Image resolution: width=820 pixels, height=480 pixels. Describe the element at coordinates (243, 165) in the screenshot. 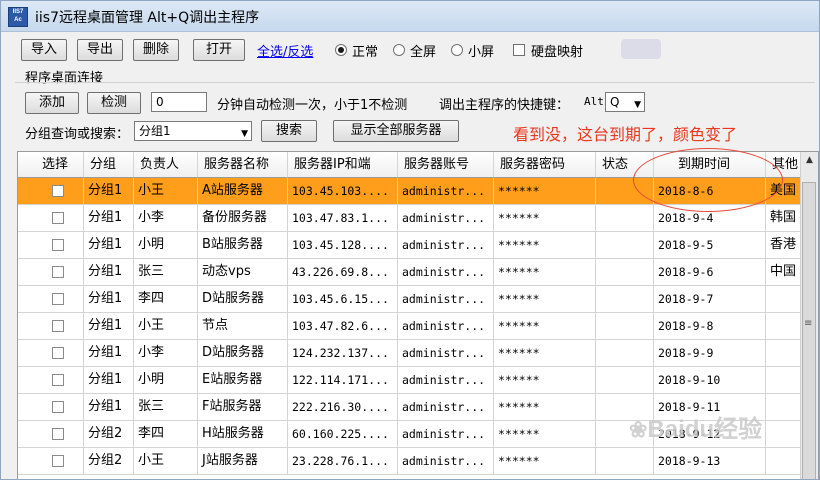

I see `column-header-name: 服务器名称` at that location.